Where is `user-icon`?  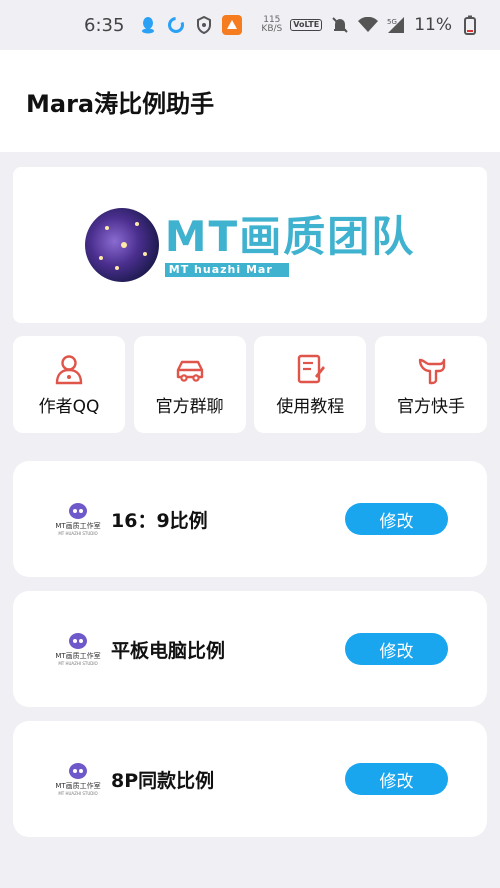 user-icon is located at coordinates (69, 370).